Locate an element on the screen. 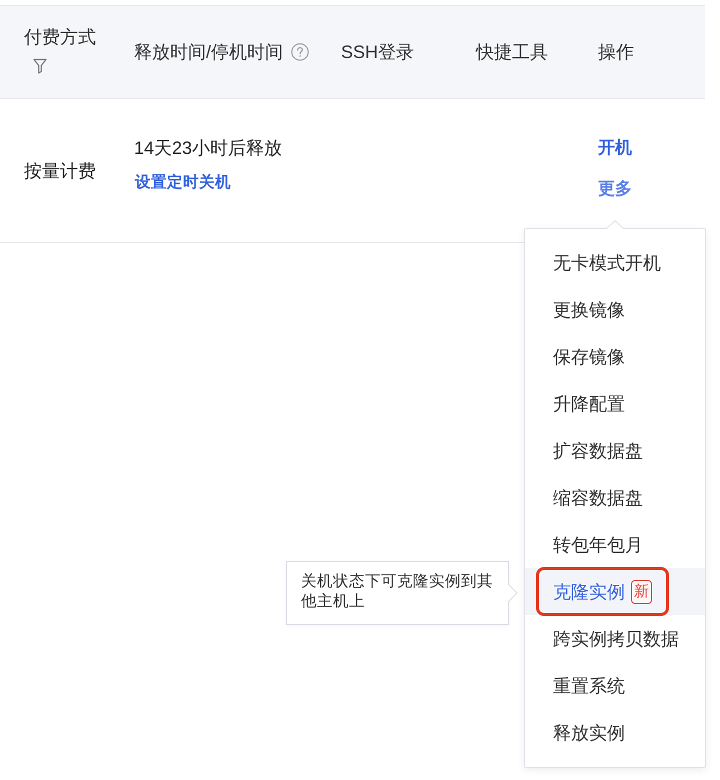 The height and width of the screenshot is (780, 720). schedule-shutdown-link: 设置定时关机 is located at coordinates (183, 183).